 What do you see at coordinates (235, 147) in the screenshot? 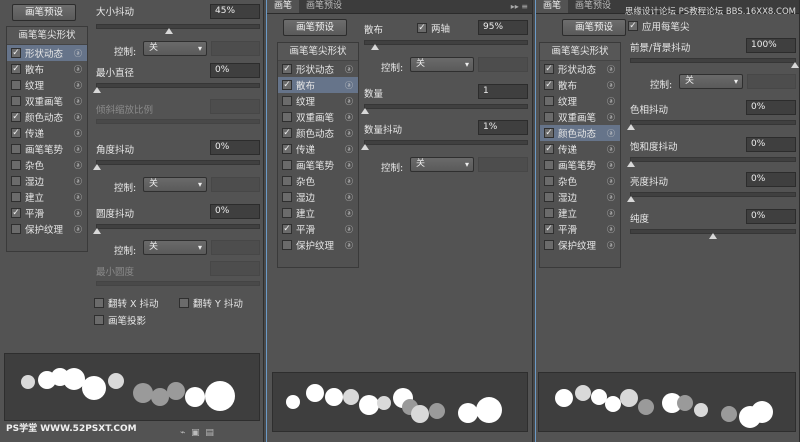
I see `angle-jitter-field: 0%` at bounding box center [235, 147].